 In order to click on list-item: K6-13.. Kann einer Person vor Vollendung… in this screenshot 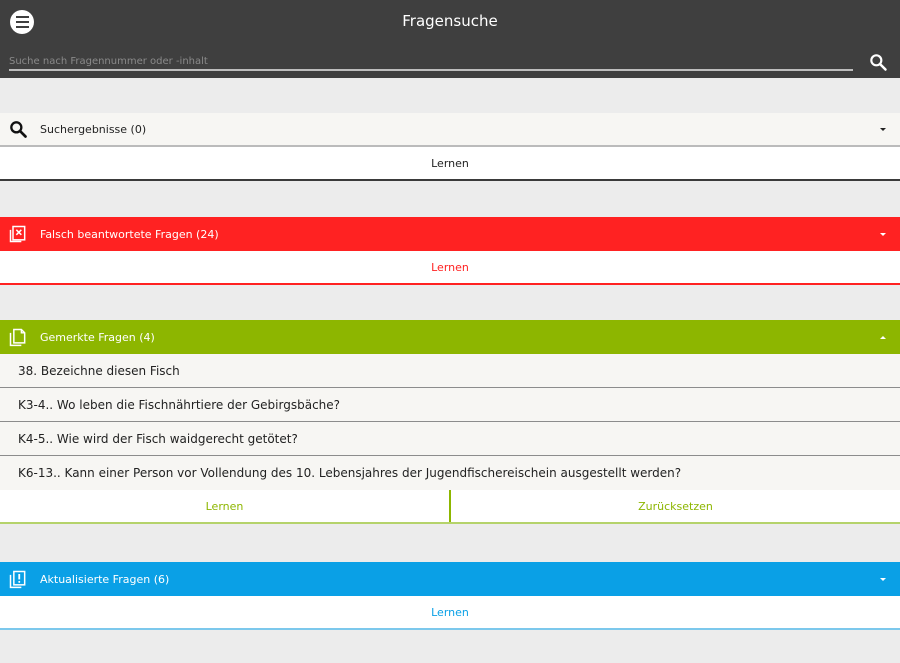, I will do `click(450, 473)`.